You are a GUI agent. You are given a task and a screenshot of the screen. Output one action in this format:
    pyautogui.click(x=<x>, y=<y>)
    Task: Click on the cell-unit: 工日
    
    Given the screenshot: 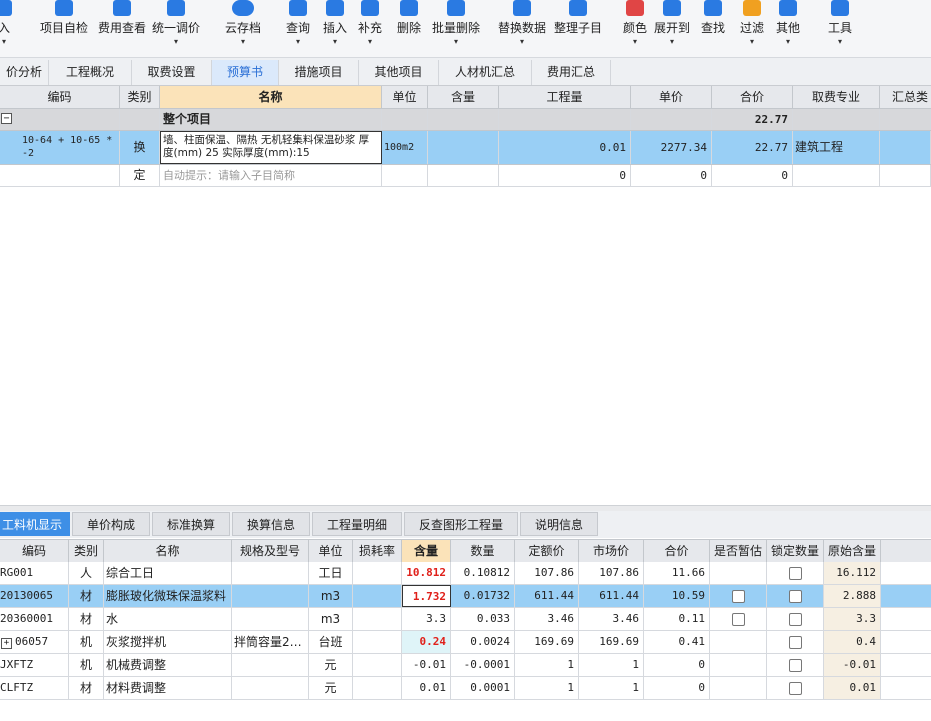 What is the action you would take?
    pyautogui.click(x=331, y=573)
    